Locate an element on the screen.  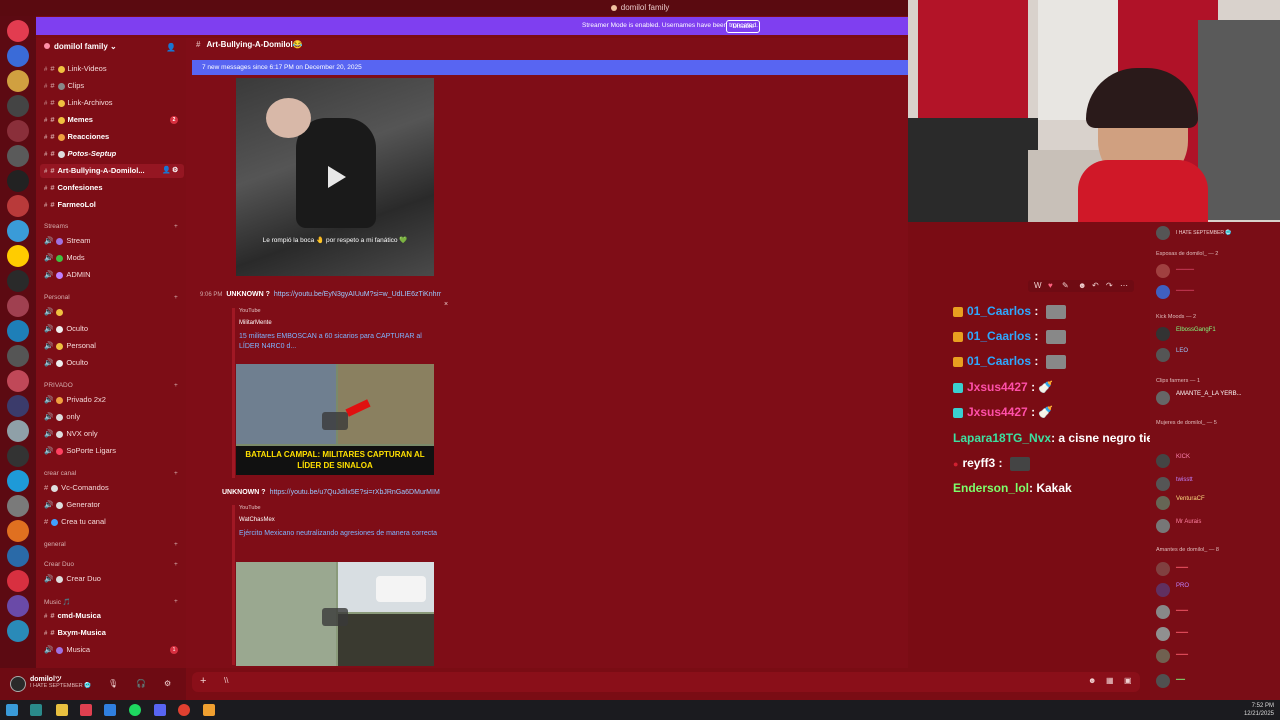
voice-privado-2x2: 🔊 Privado 2x2 is located at coordinates (75, 400).